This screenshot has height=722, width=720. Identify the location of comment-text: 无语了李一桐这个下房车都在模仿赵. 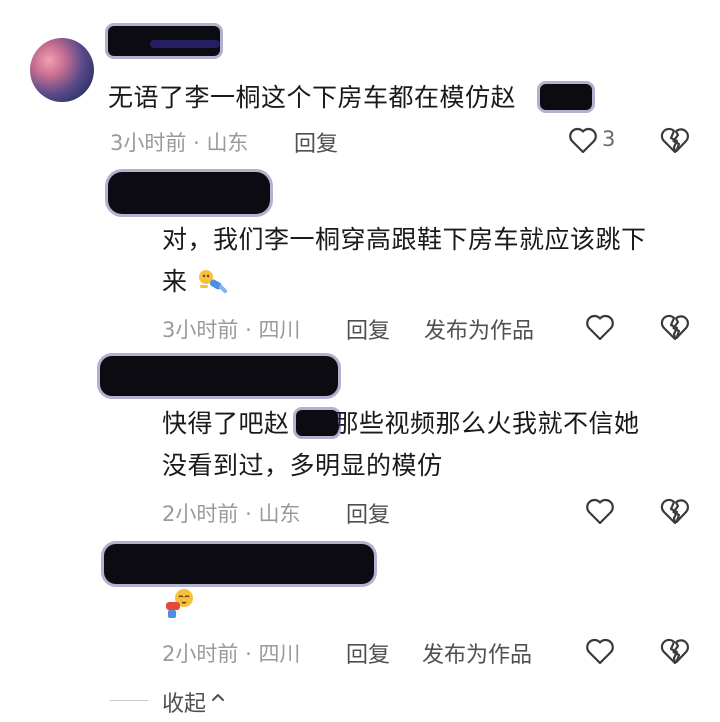
(312, 98).